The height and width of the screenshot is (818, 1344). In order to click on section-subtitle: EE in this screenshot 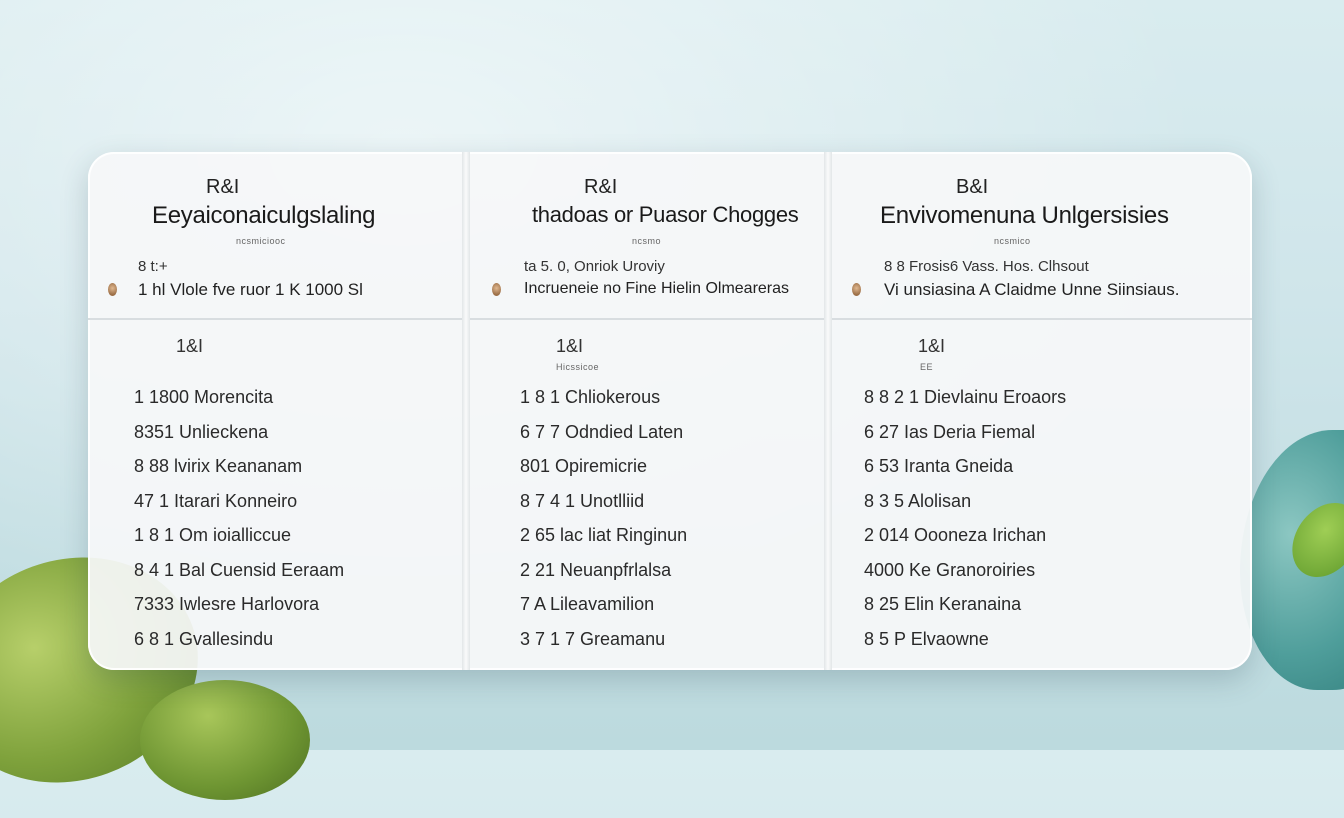, I will do `click(927, 367)`.